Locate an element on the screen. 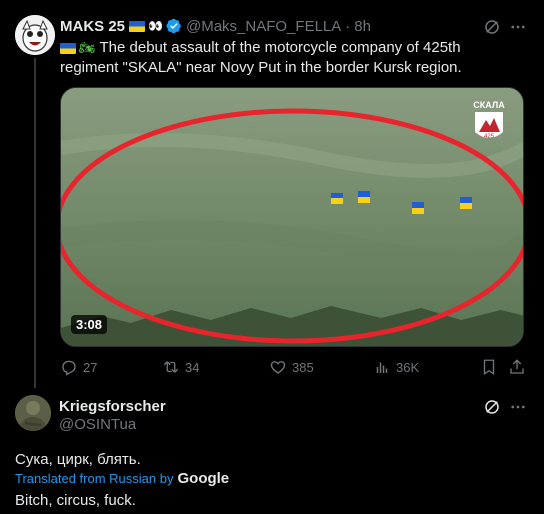 The height and width of the screenshot is (514, 544). translated-label: Translated from Russian by is located at coordinates (94, 478).